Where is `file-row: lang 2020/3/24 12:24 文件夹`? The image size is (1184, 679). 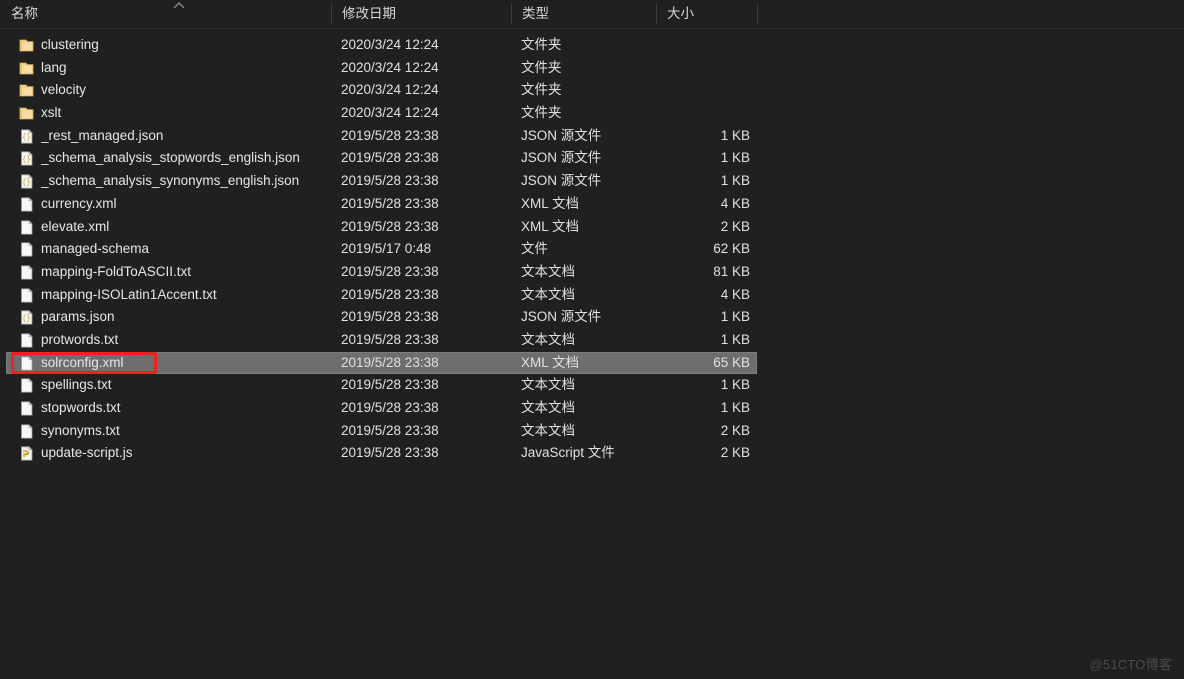 file-row: lang 2020/3/24 12:24 文件夹 is located at coordinates (592, 68).